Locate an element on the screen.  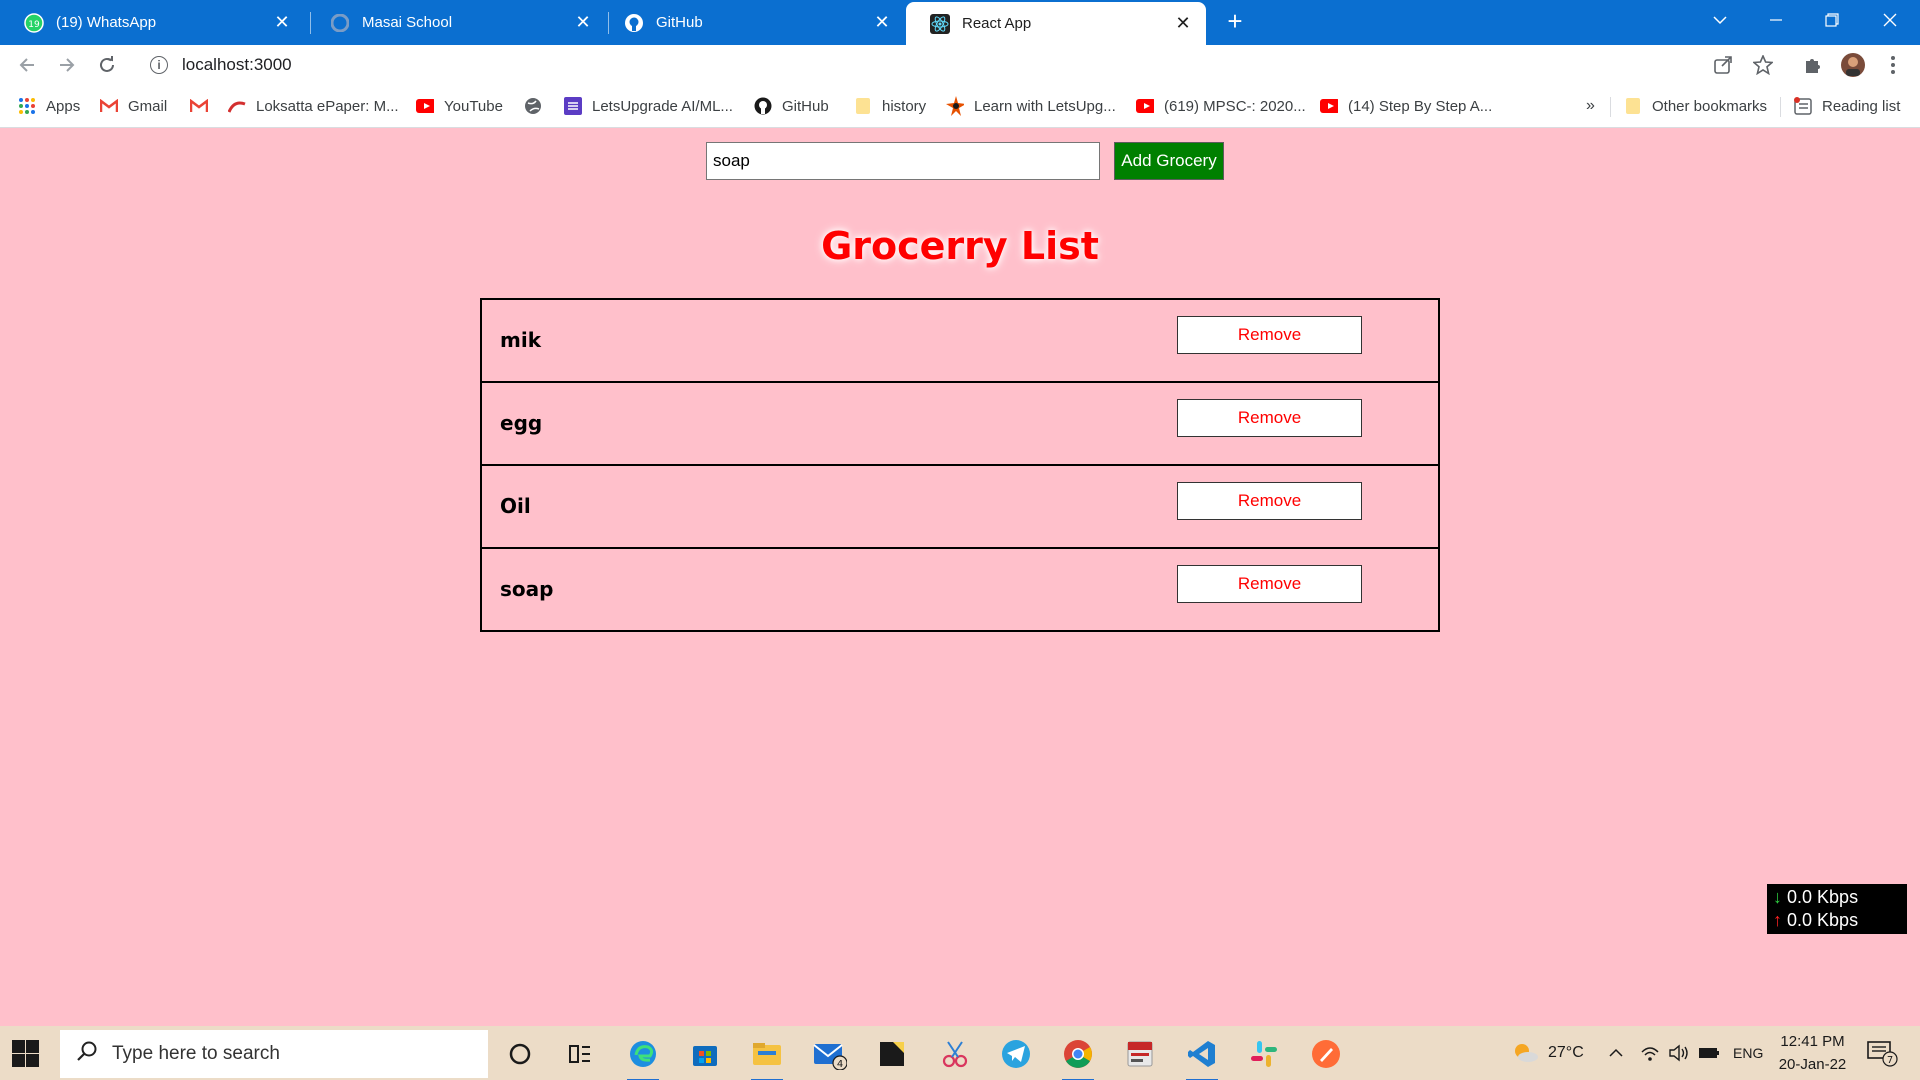
sticky-notes-icon is located at coordinates (892, 1054).